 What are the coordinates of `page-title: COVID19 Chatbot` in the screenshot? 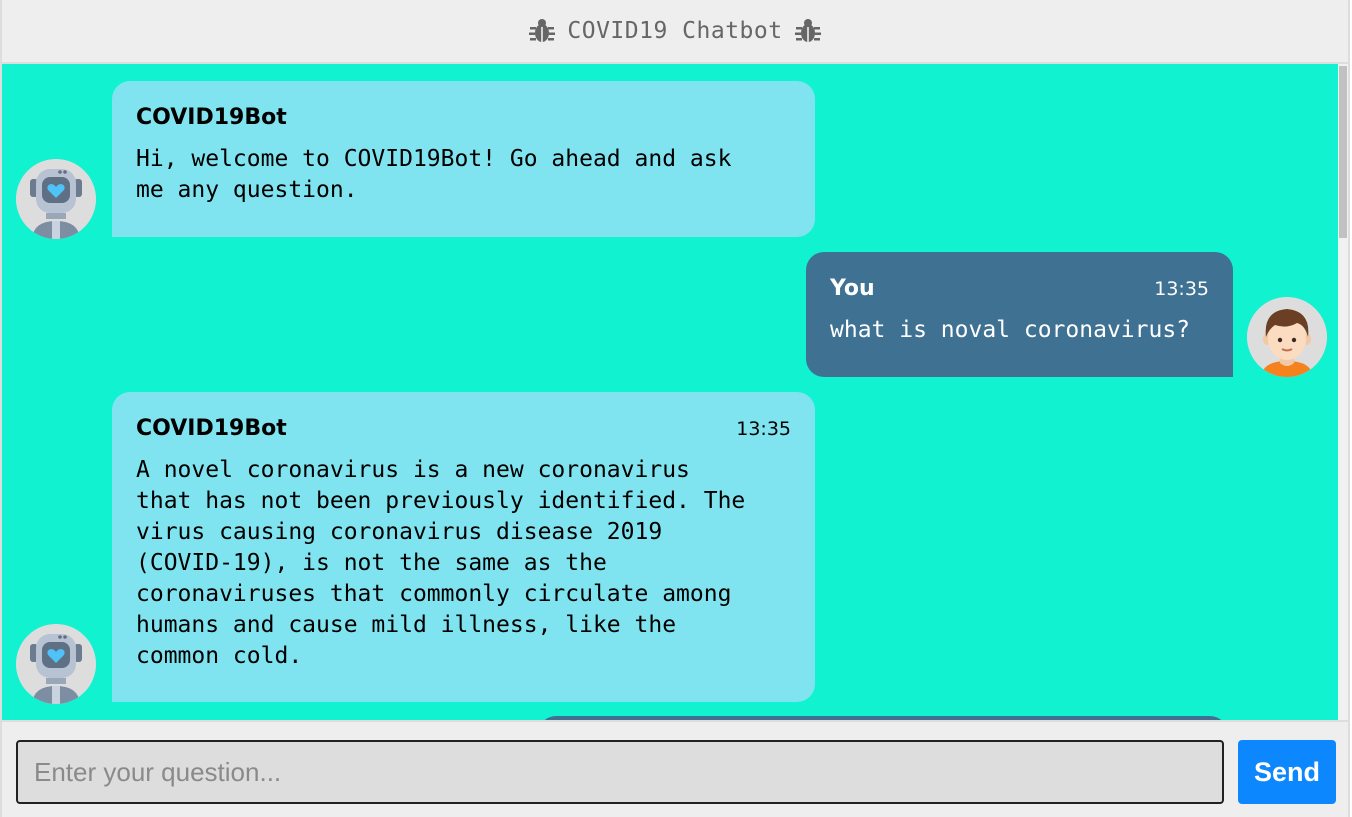 It's located at (675, 31).